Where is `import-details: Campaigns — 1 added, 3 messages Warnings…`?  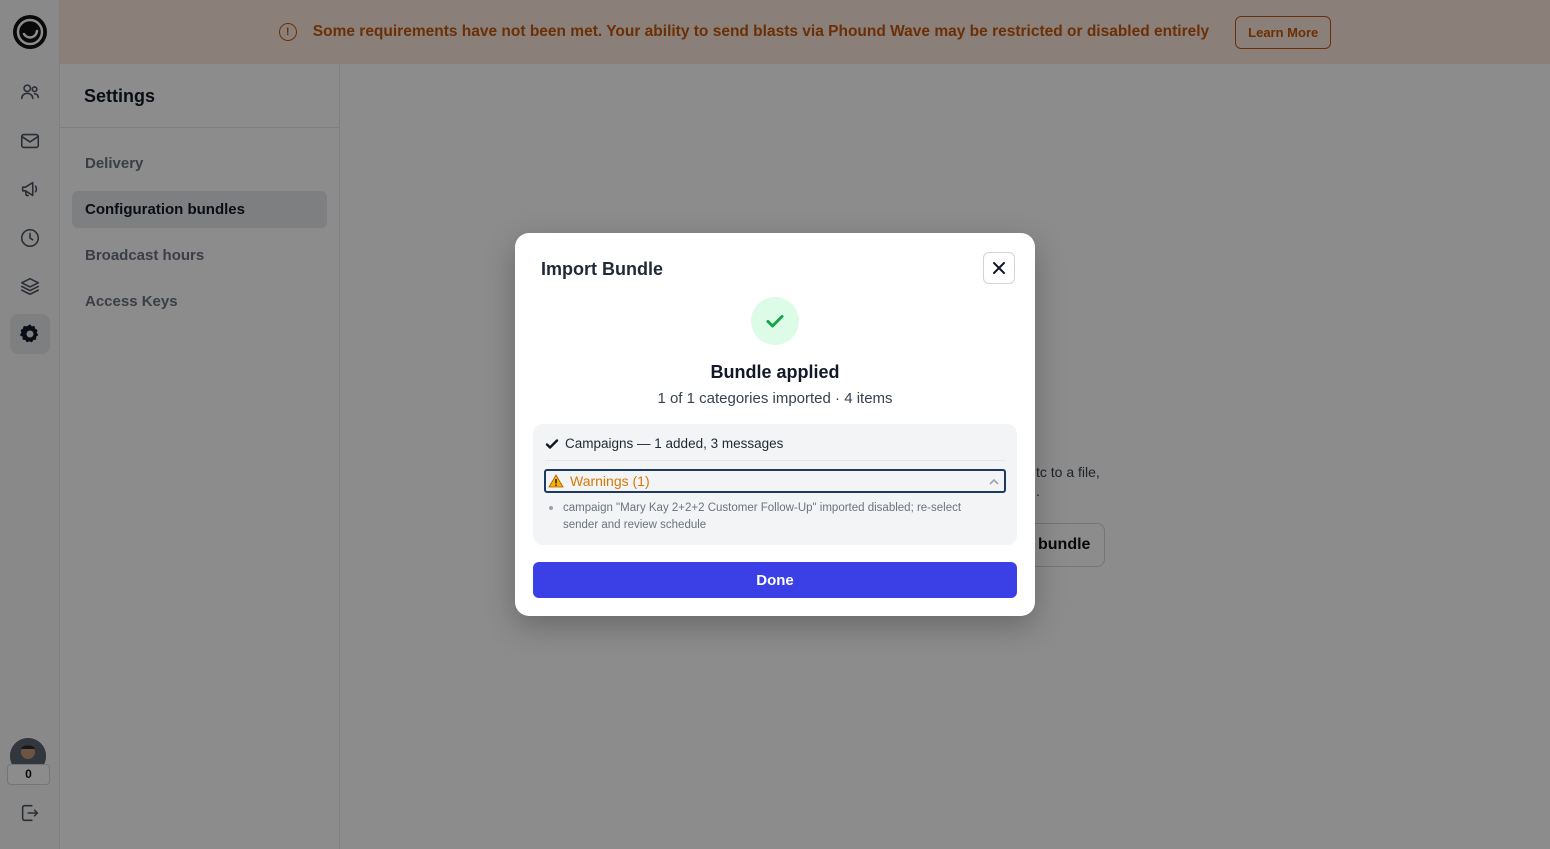
import-details: Campaigns — 1 added, 3 messages Warnings… is located at coordinates (775, 484).